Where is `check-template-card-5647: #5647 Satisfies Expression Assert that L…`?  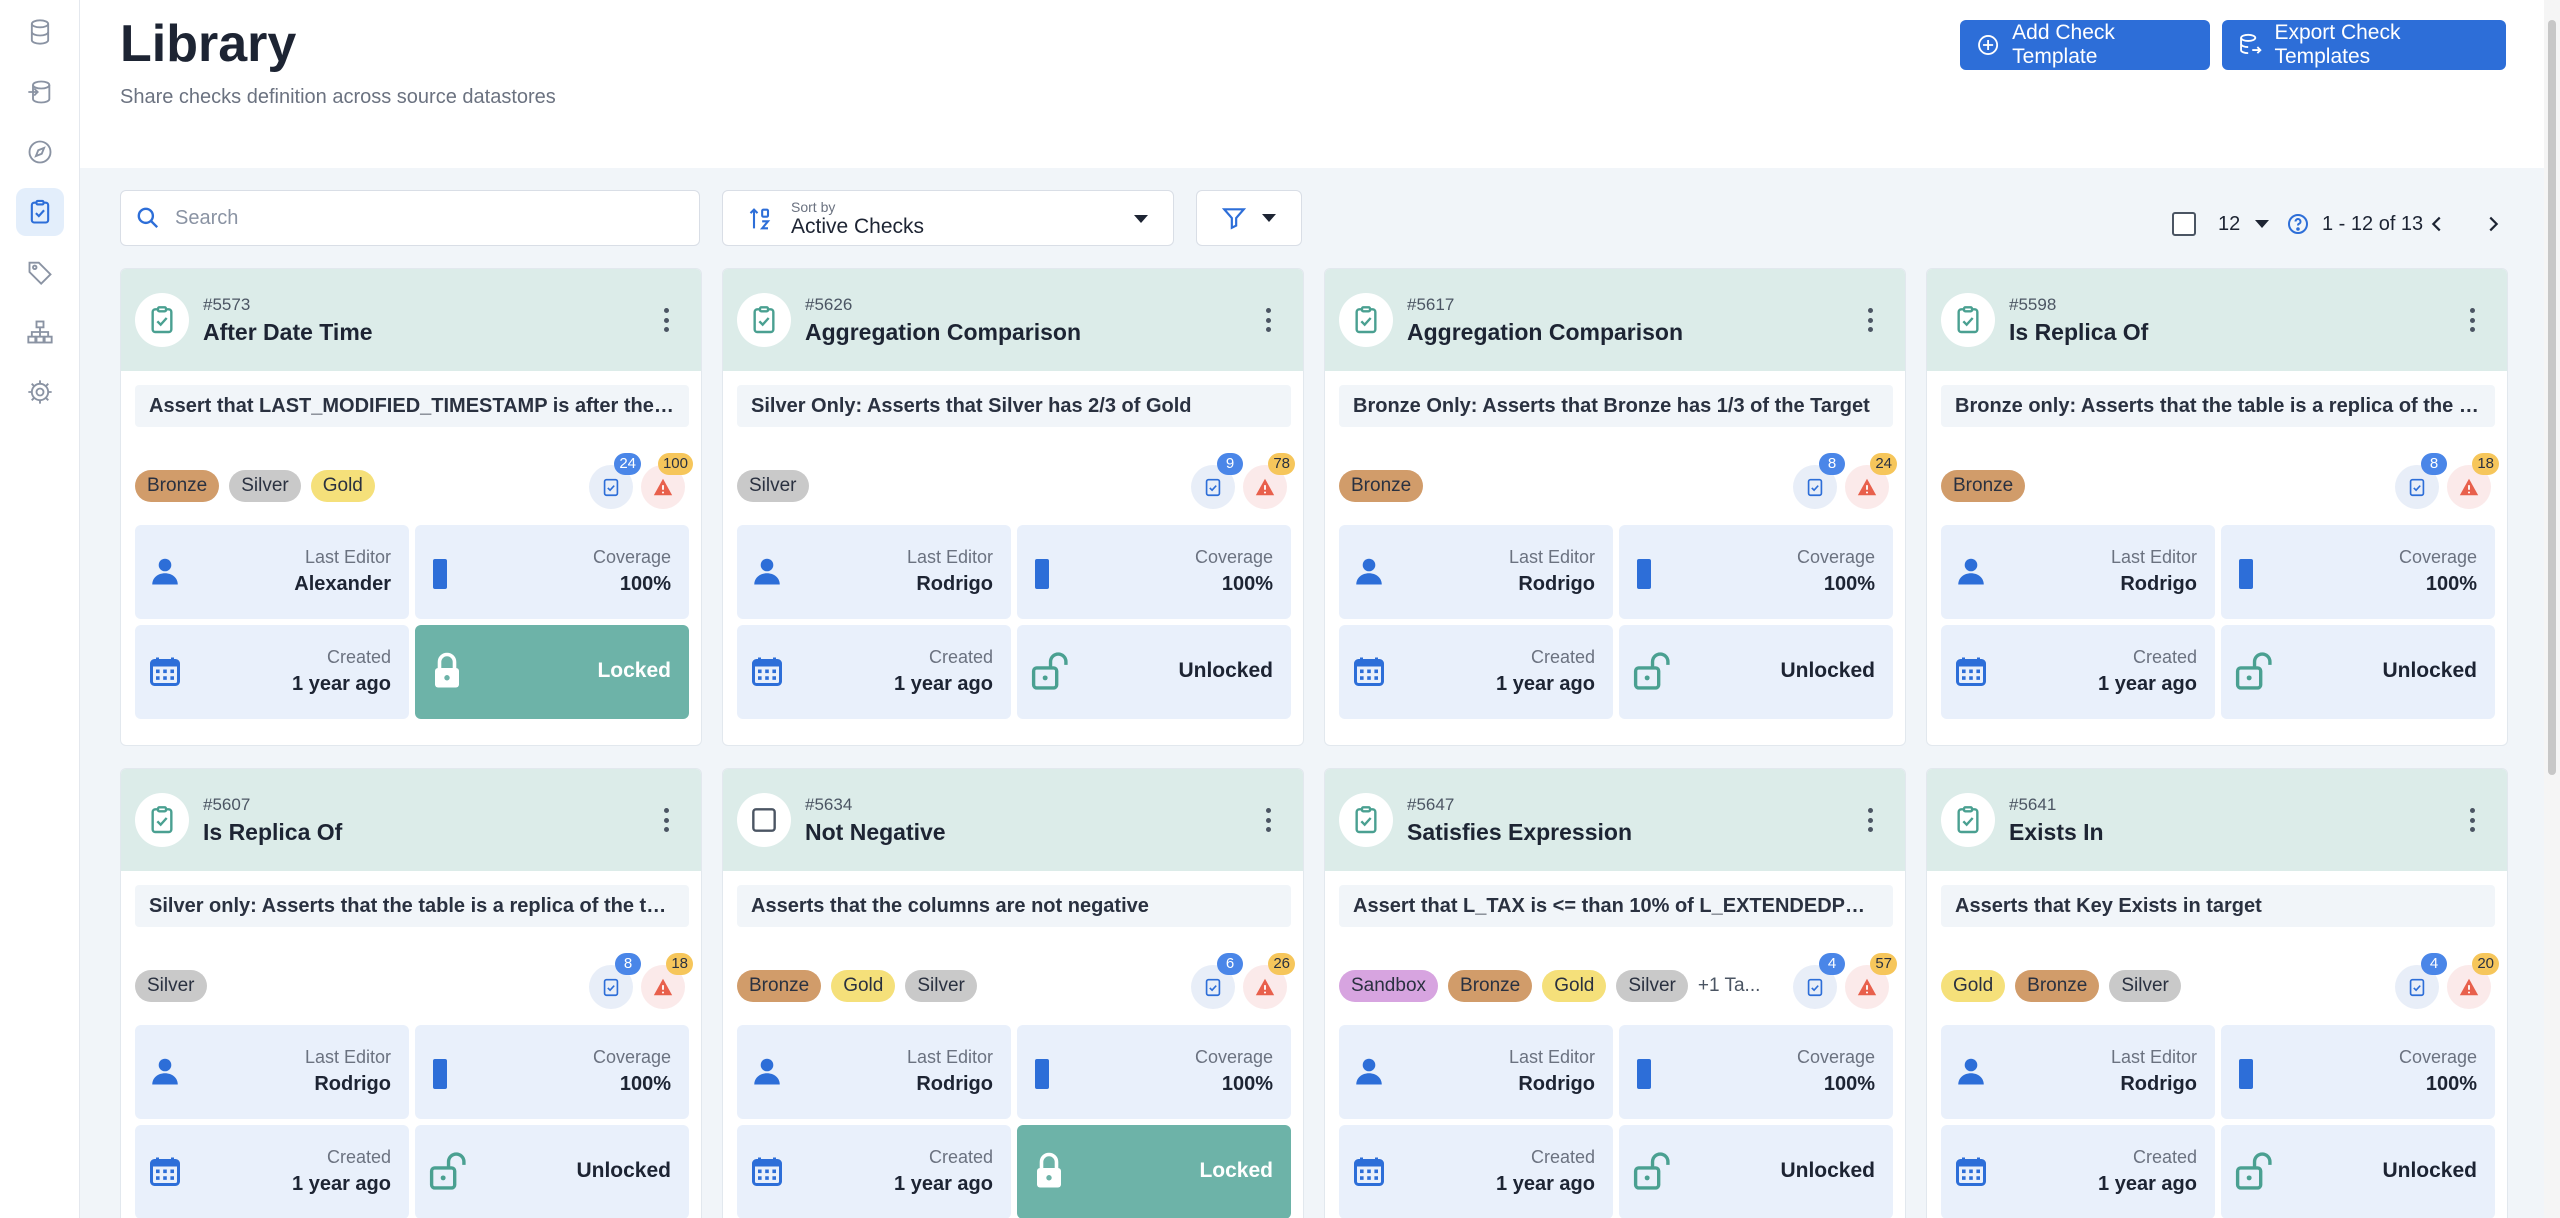
check-template-card-5647: #5647 Satisfies Expression Assert that L… is located at coordinates (1615, 993).